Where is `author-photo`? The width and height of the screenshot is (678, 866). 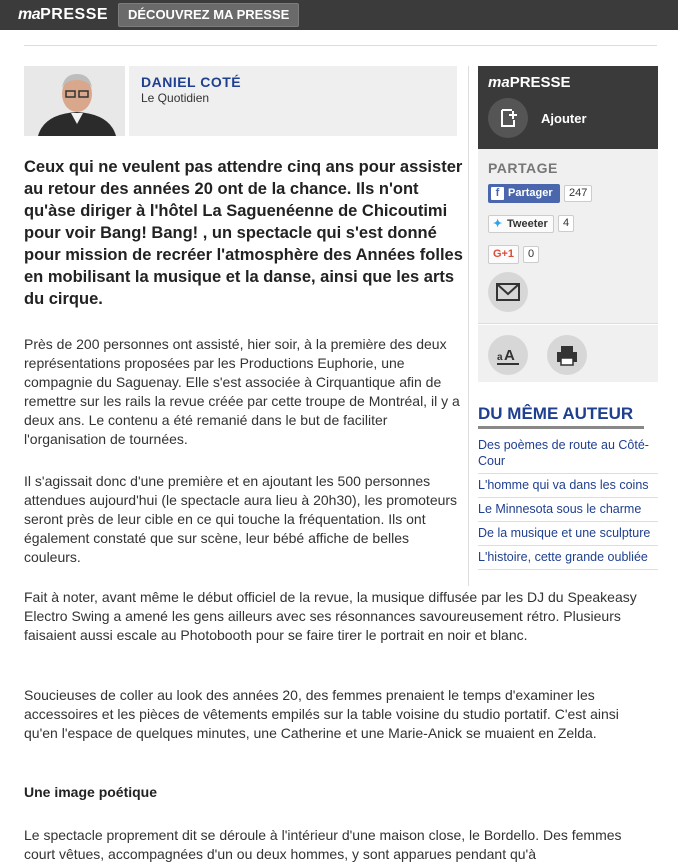
author-photo is located at coordinates (76, 101).